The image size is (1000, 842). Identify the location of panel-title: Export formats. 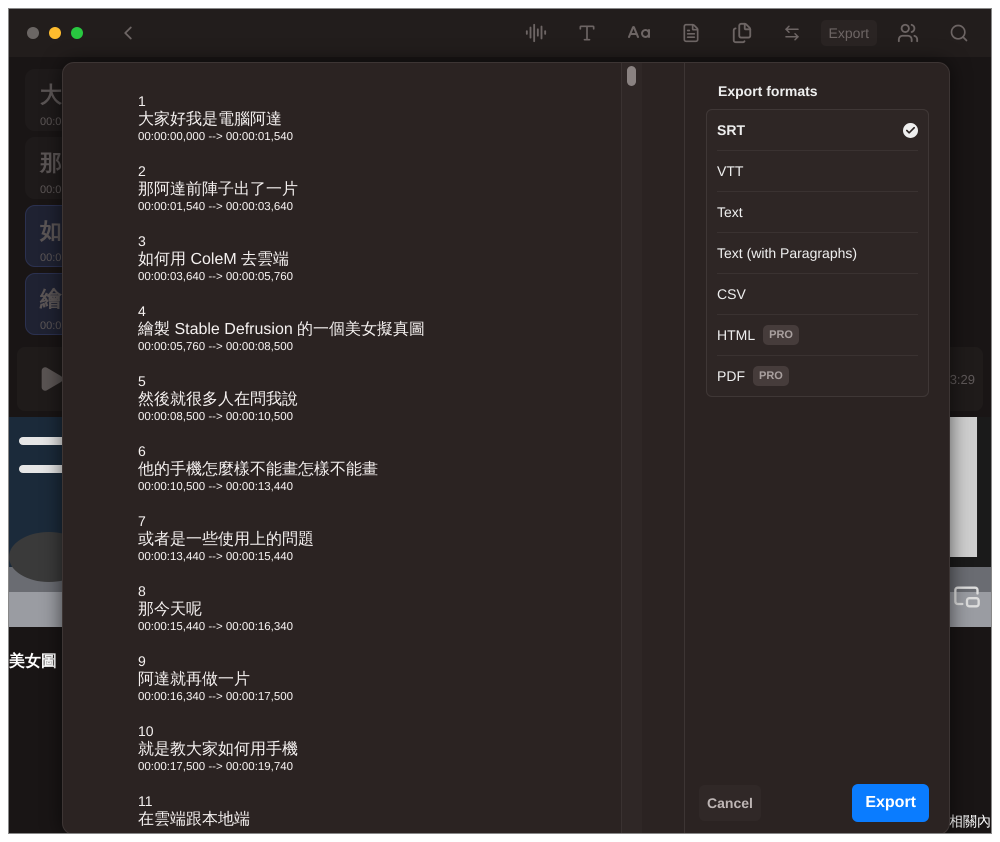
(768, 91).